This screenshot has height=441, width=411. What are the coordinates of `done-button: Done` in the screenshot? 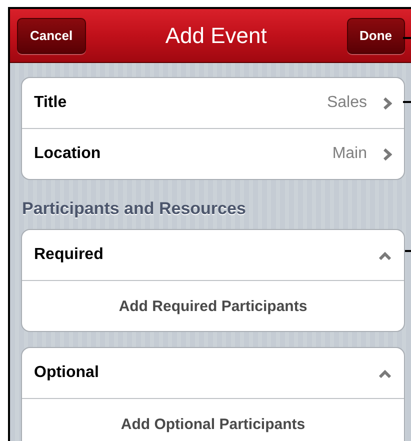 It's located at (375, 36).